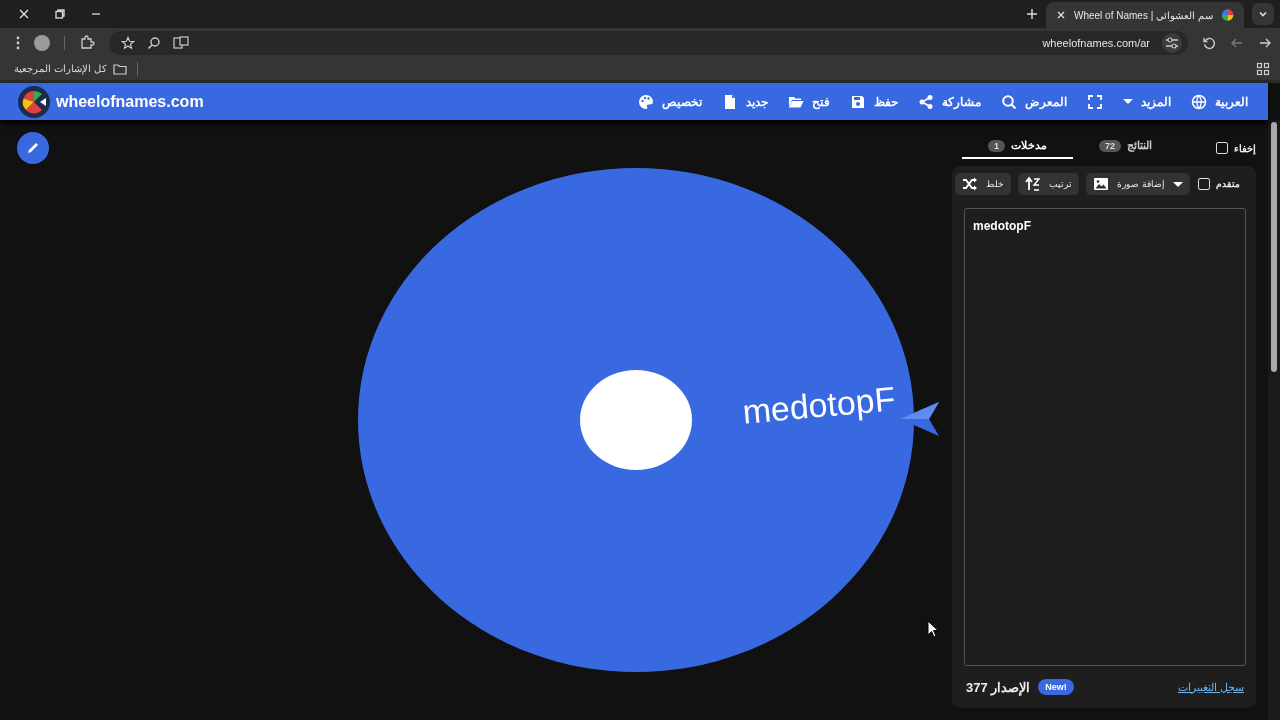 Image resolution: width=1280 pixels, height=720 pixels. I want to click on address-bar: wheelofnames.com/ar, so click(648, 42).